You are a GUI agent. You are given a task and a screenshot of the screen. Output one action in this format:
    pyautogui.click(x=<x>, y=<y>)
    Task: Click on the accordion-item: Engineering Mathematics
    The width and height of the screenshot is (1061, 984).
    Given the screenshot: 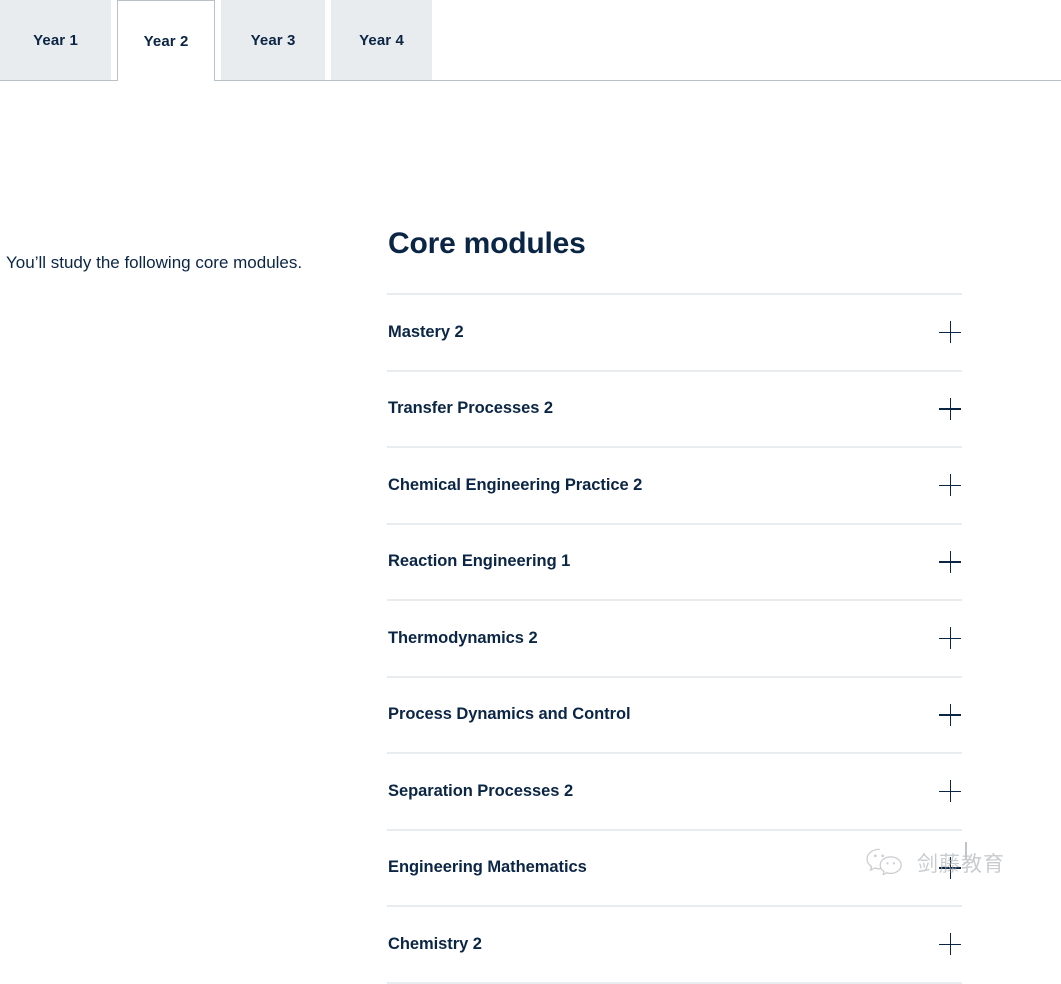 What is the action you would take?
    pyautogui.click(x=674, y=869)
    